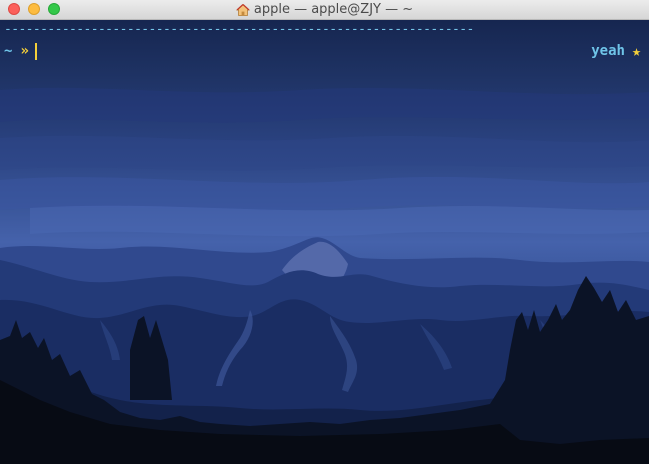  Describe the element at coordinates (35, 51) in the screenshot. I see `text-cursor` at that location.